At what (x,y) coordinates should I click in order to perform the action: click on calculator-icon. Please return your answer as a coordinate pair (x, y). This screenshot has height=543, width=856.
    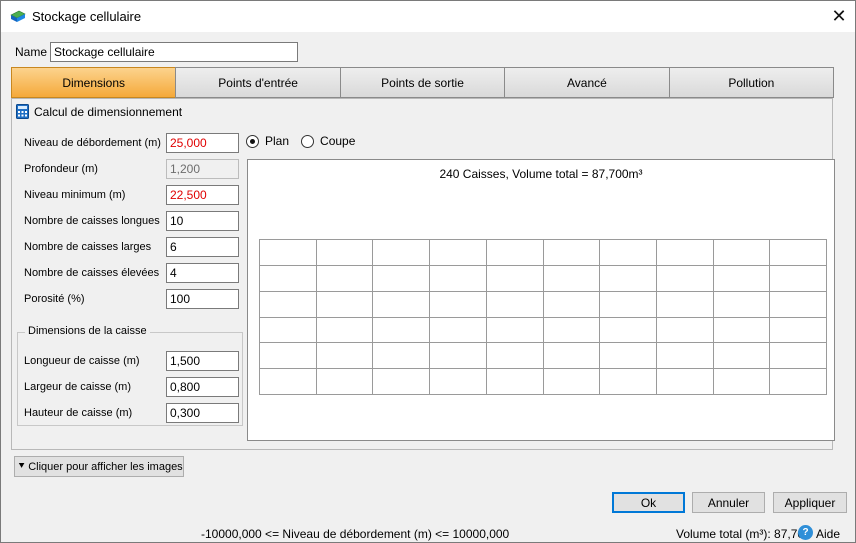
    Looking at the image, I should click on (22, 111).